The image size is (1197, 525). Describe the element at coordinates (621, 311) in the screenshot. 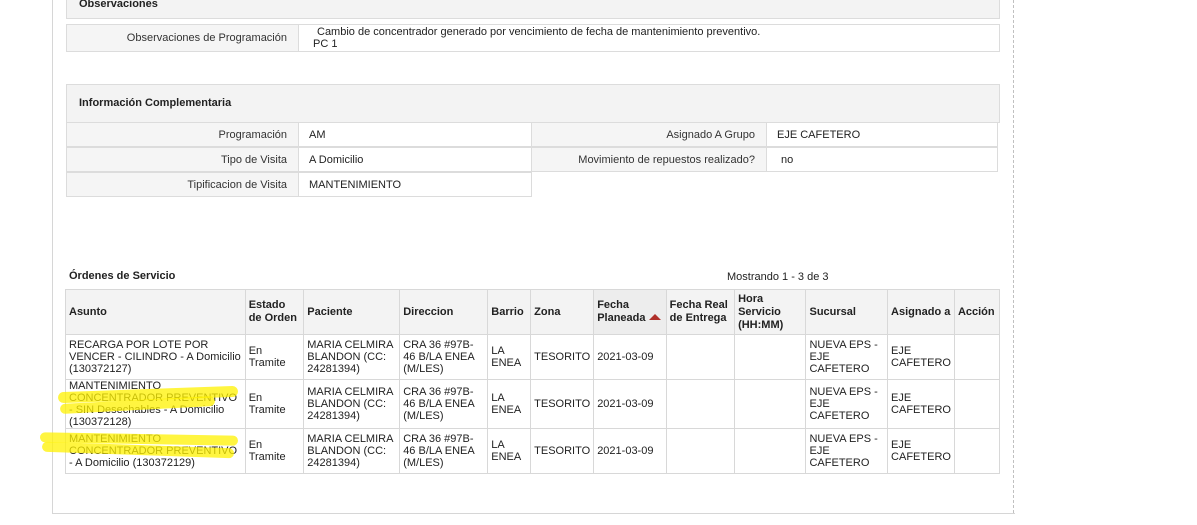

I see `col-fecha-planeada-label: Fecha Planeada` at that location.